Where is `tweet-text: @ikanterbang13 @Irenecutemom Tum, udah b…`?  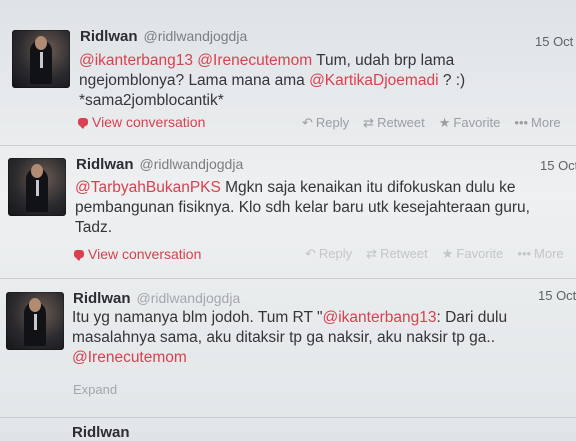 tweet-text: @ikanterbang13 @Irenecutemom Tum, udah b… is located at coordinates (314, 81).